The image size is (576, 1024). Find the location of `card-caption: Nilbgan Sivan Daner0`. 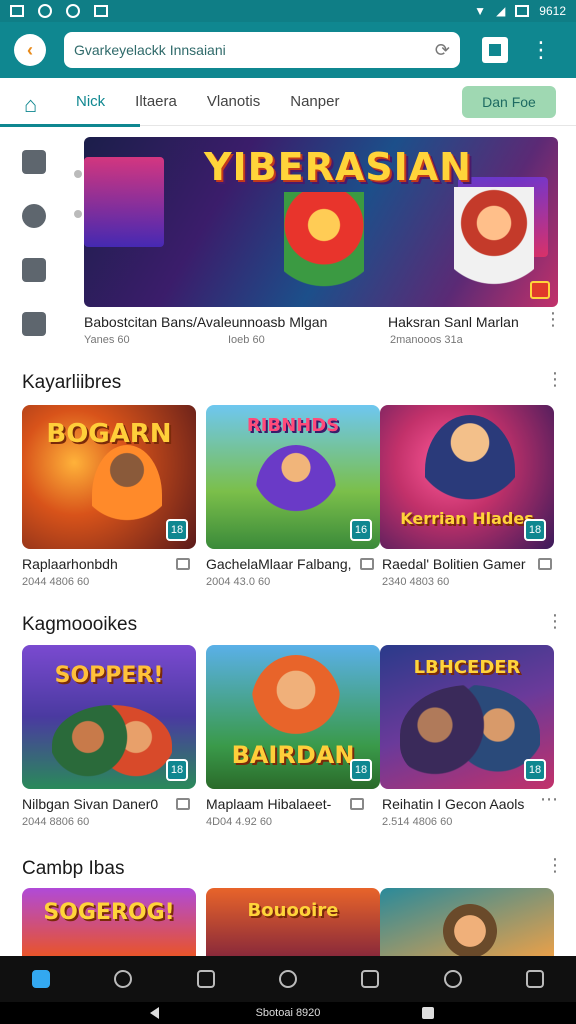

card-caption: Nilbgan Sivan Daner0 is located at coordinates (97, 804).